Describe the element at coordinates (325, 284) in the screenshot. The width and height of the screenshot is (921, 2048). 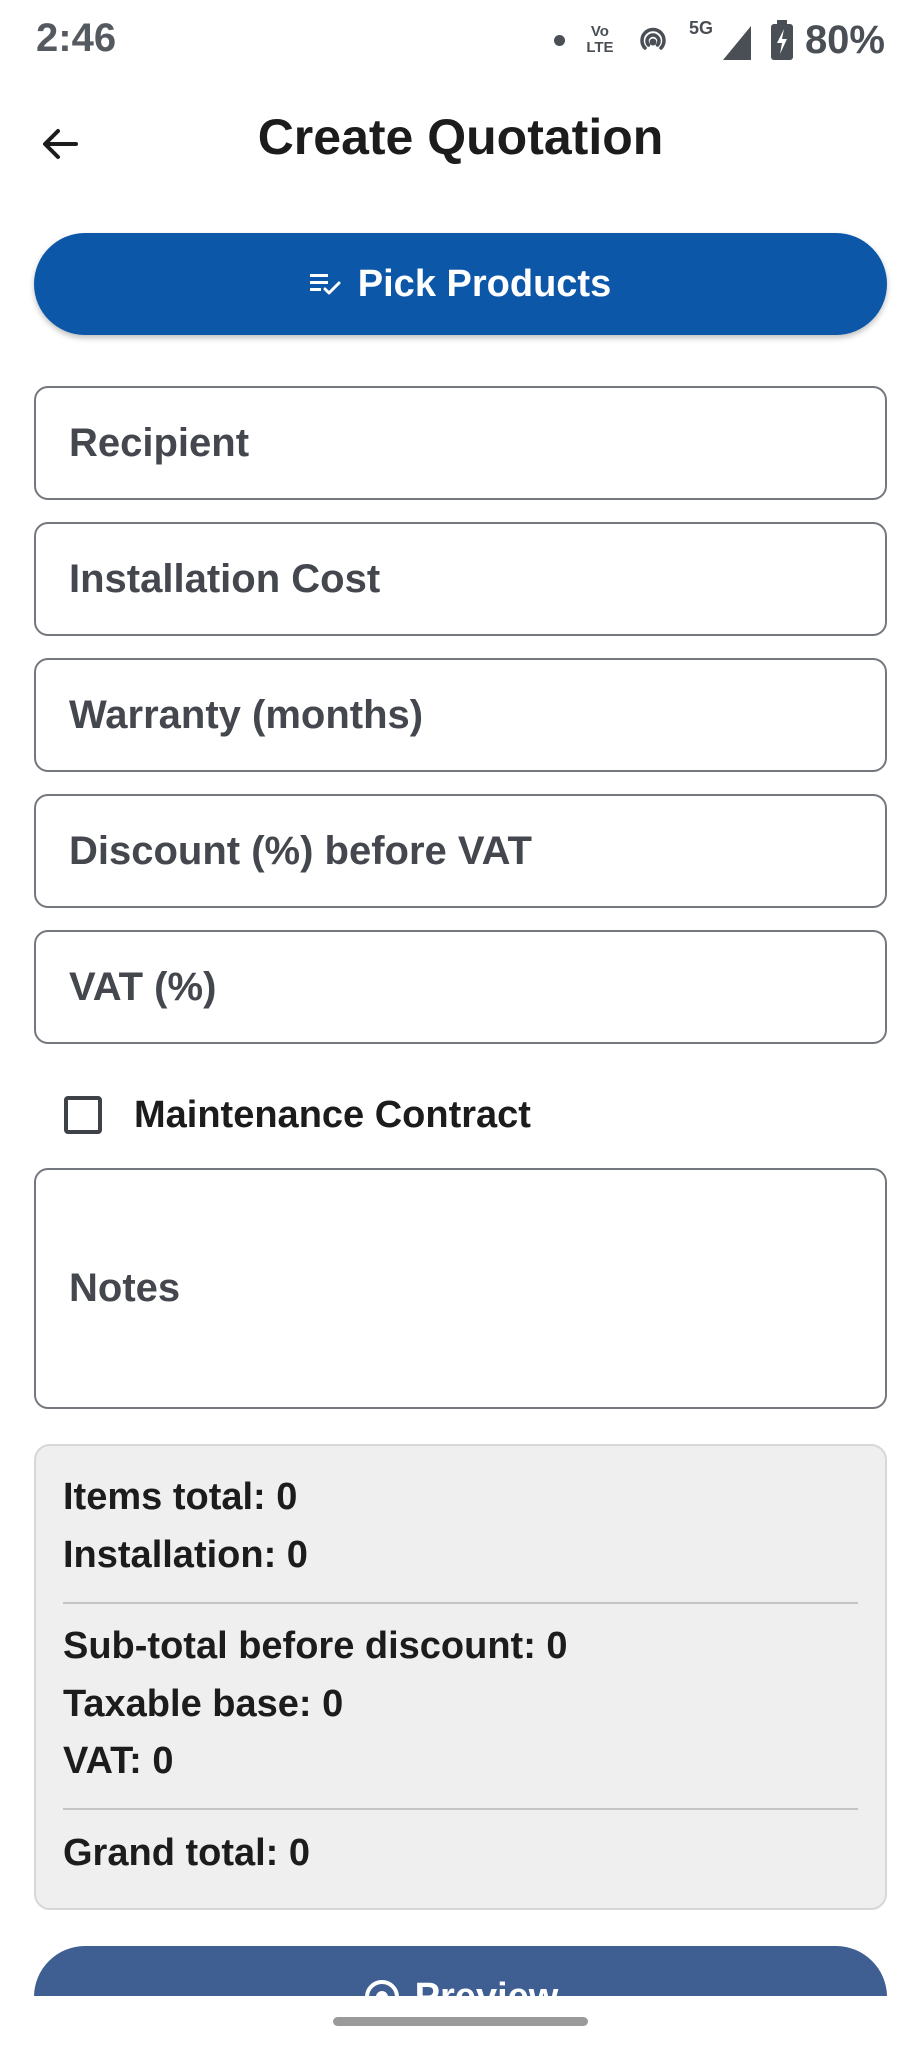
I see `checklist-icon` at that location.